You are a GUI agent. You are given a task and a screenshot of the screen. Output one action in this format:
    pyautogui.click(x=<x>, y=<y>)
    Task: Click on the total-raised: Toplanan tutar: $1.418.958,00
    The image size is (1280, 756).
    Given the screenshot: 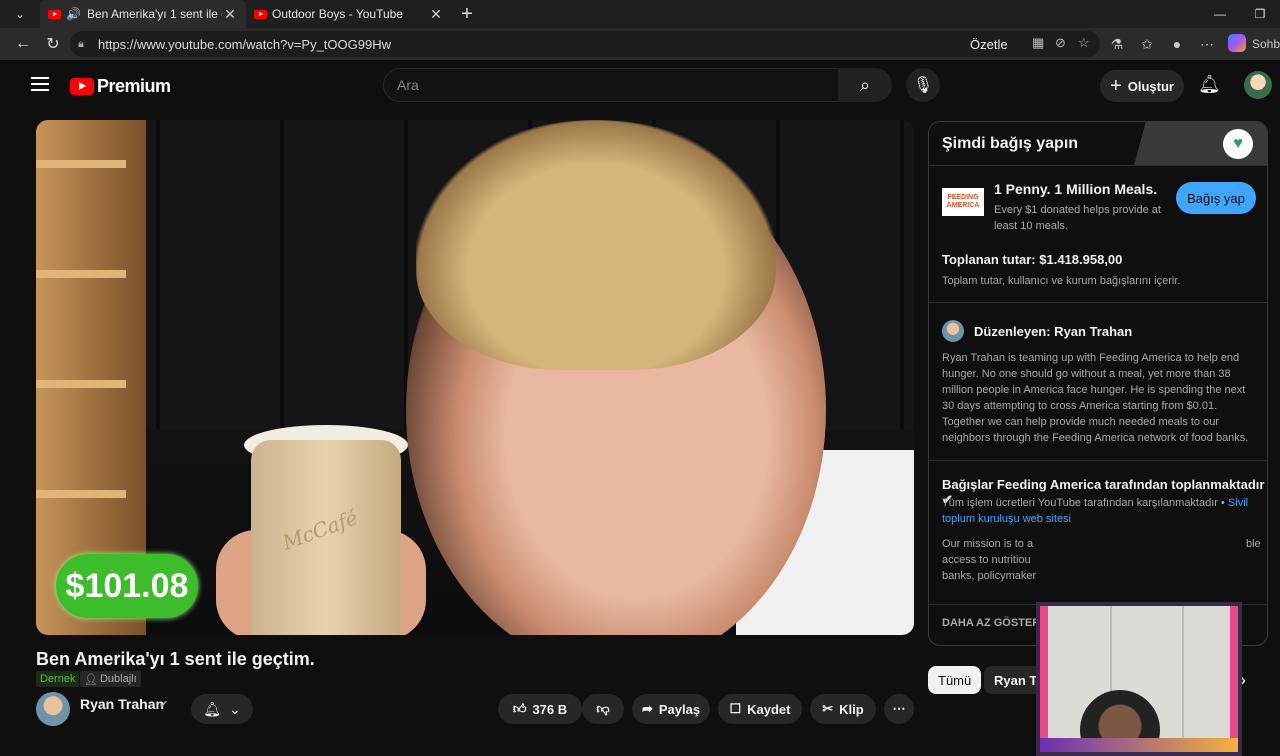 What is the action you would take?
    pyautogui.click(x=1032, y=259)
    